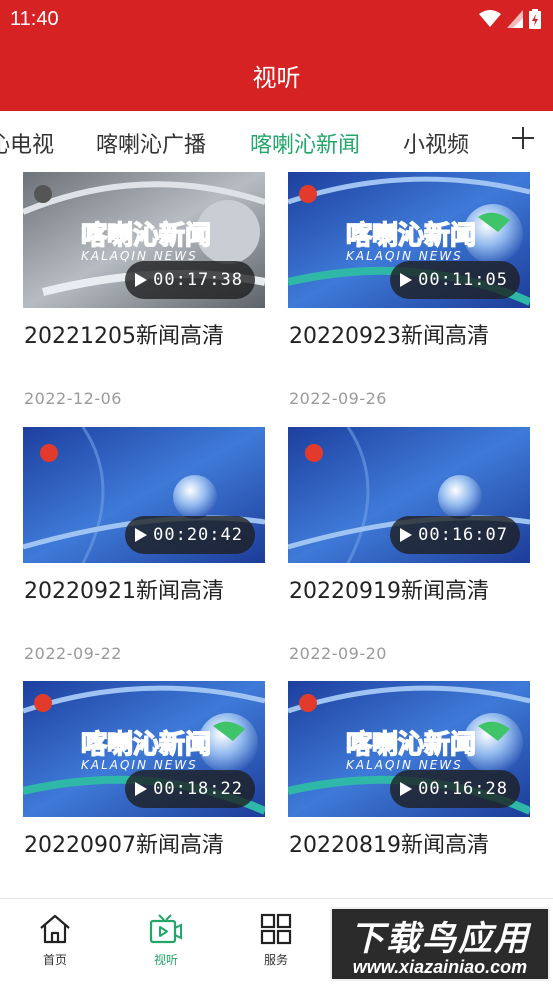  Describe the element at coordinates (523, 137) in the screenshot. I see `plus-icon` at that location.